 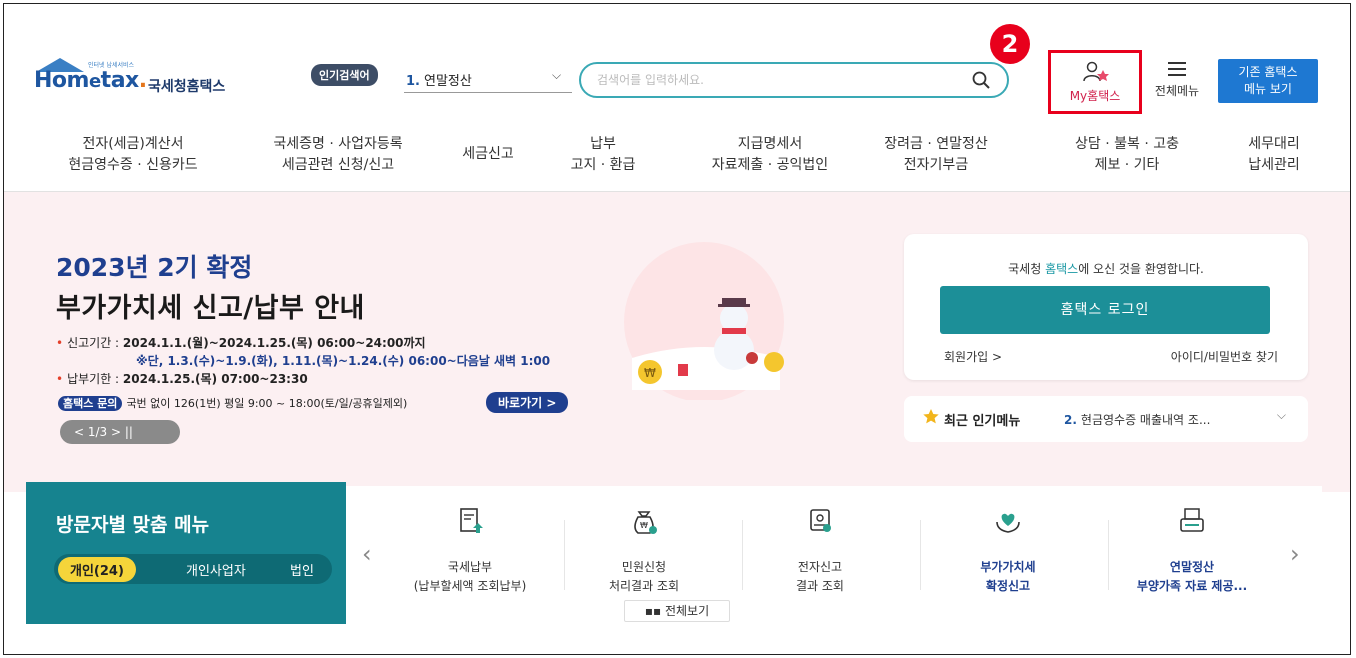 I want to click on nav-item-certificate: 국세증명 · 사업자등록 세금관련 신청/신고, so click(x=338, y=155).